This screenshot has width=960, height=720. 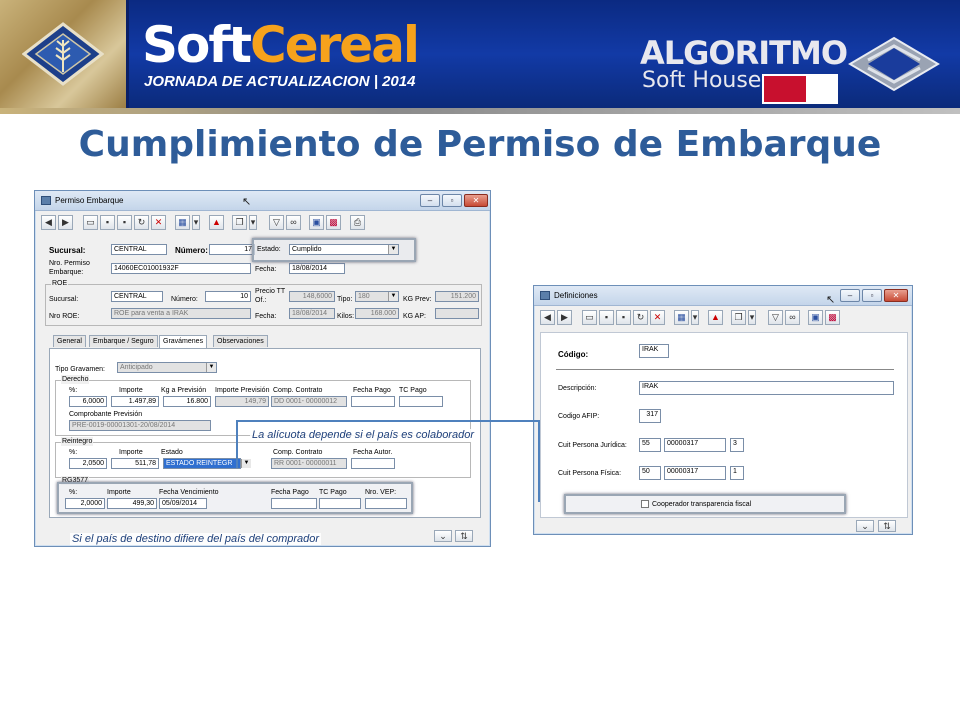 I want to click on codigo-field: IRAK, so click(x=654, y=351).